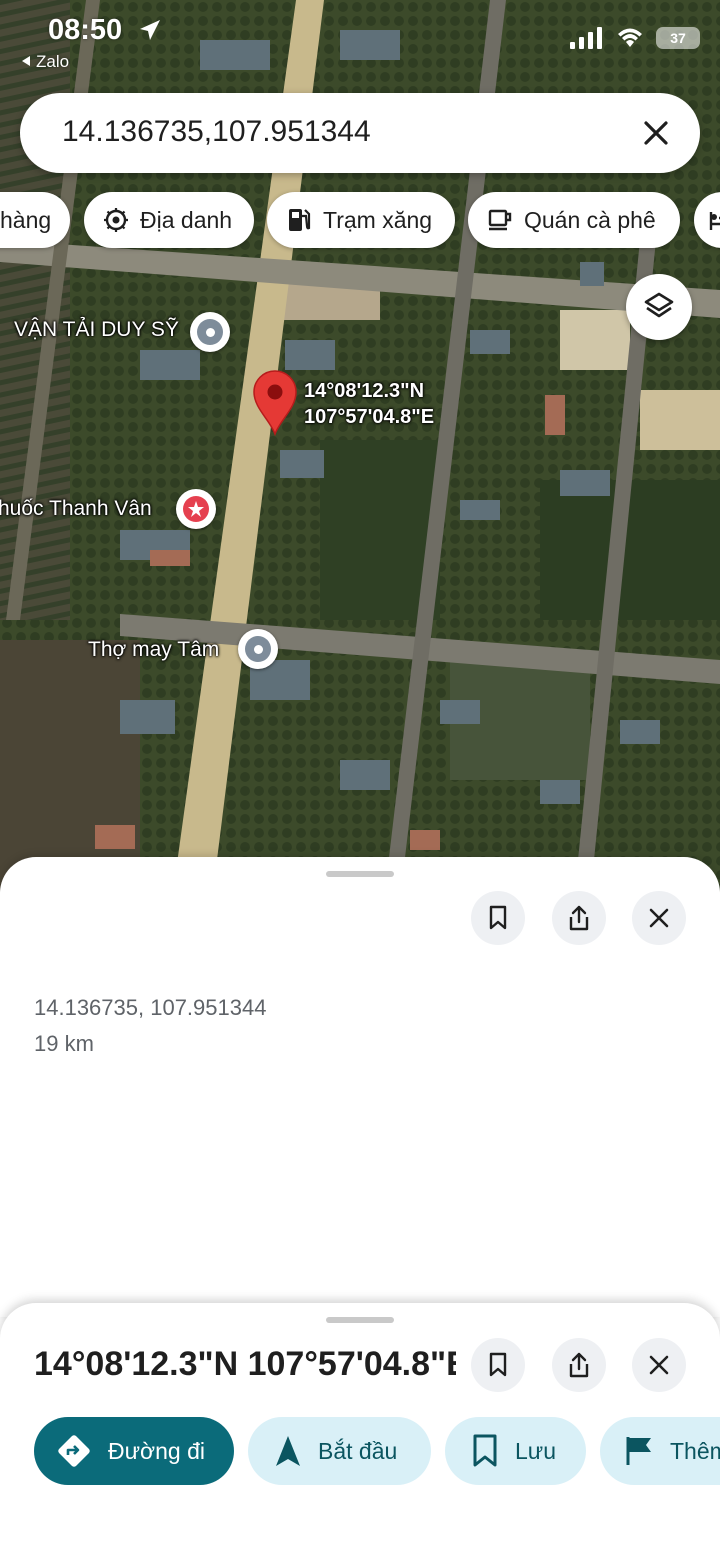 Image resolution: width=720 pixels, height=1557 pixels. I want to click on signal-icon, so click(586, 38).